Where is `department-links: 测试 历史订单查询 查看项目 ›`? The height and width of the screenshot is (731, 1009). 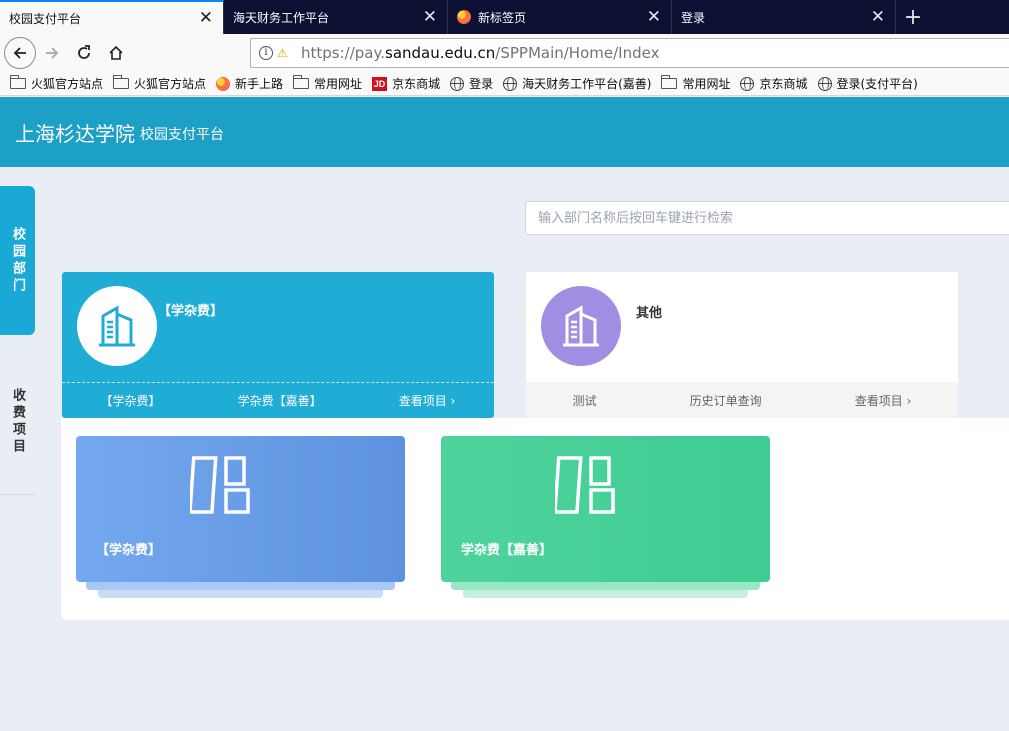
department-links: 测试 历史订单查询 查看项目 › is located at coordinates (742, 400).